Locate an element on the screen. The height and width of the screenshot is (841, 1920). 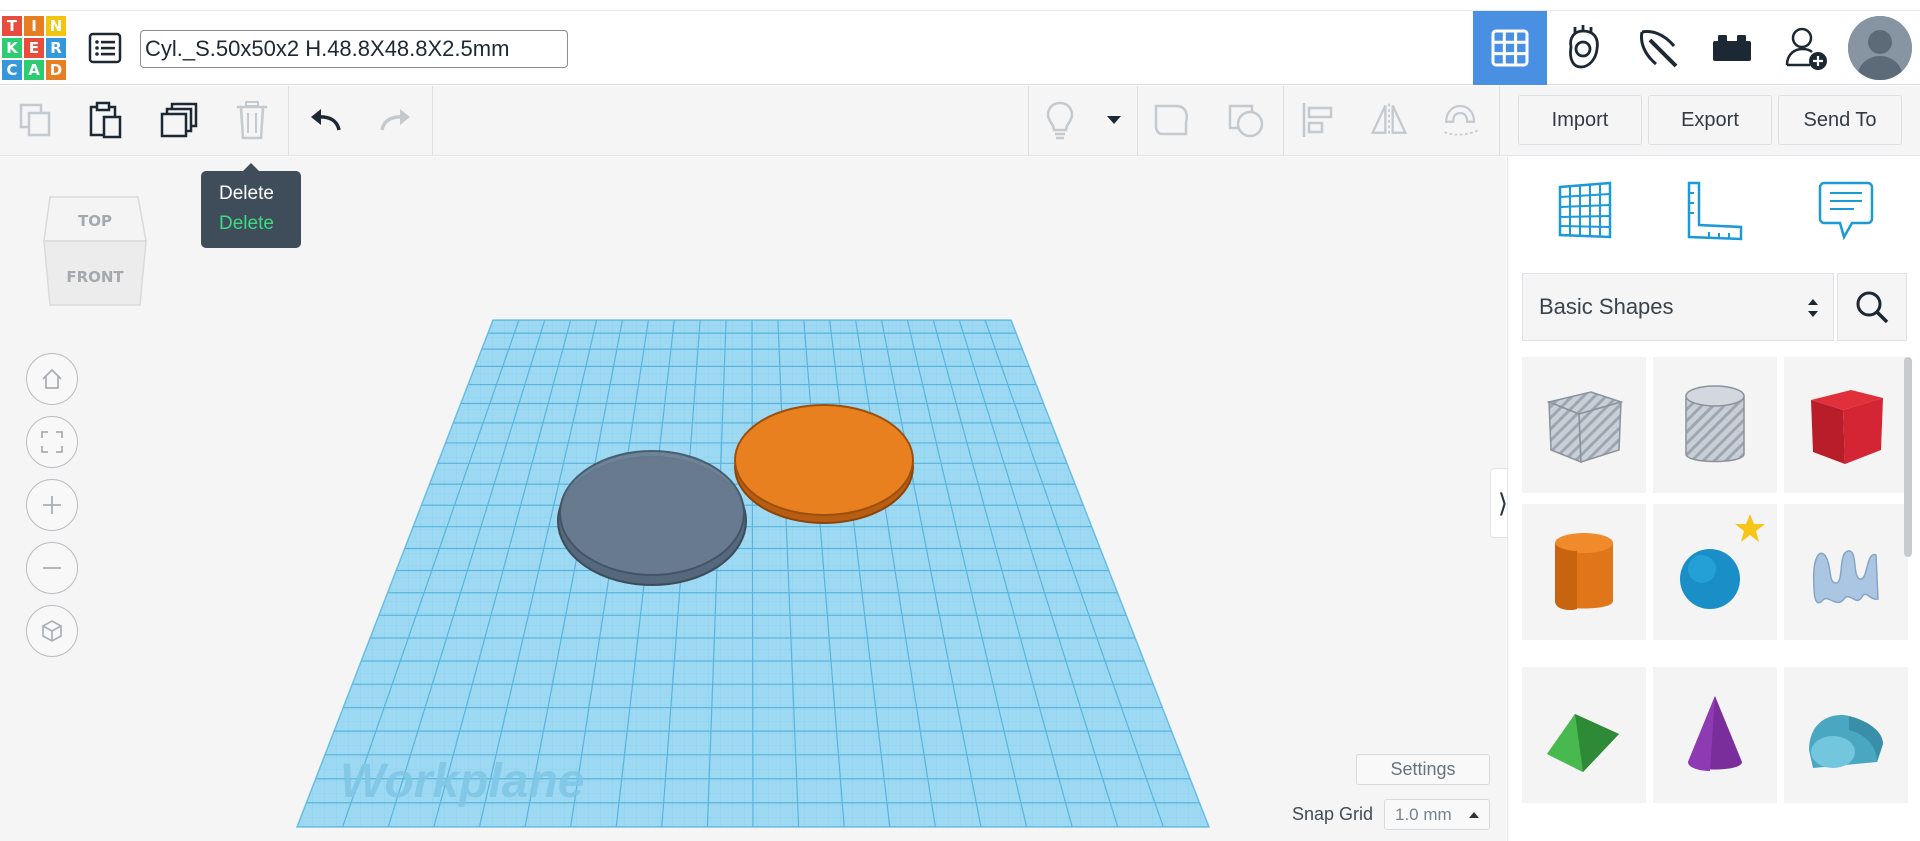
logo-letter: A is located at coordinates (34, 70).